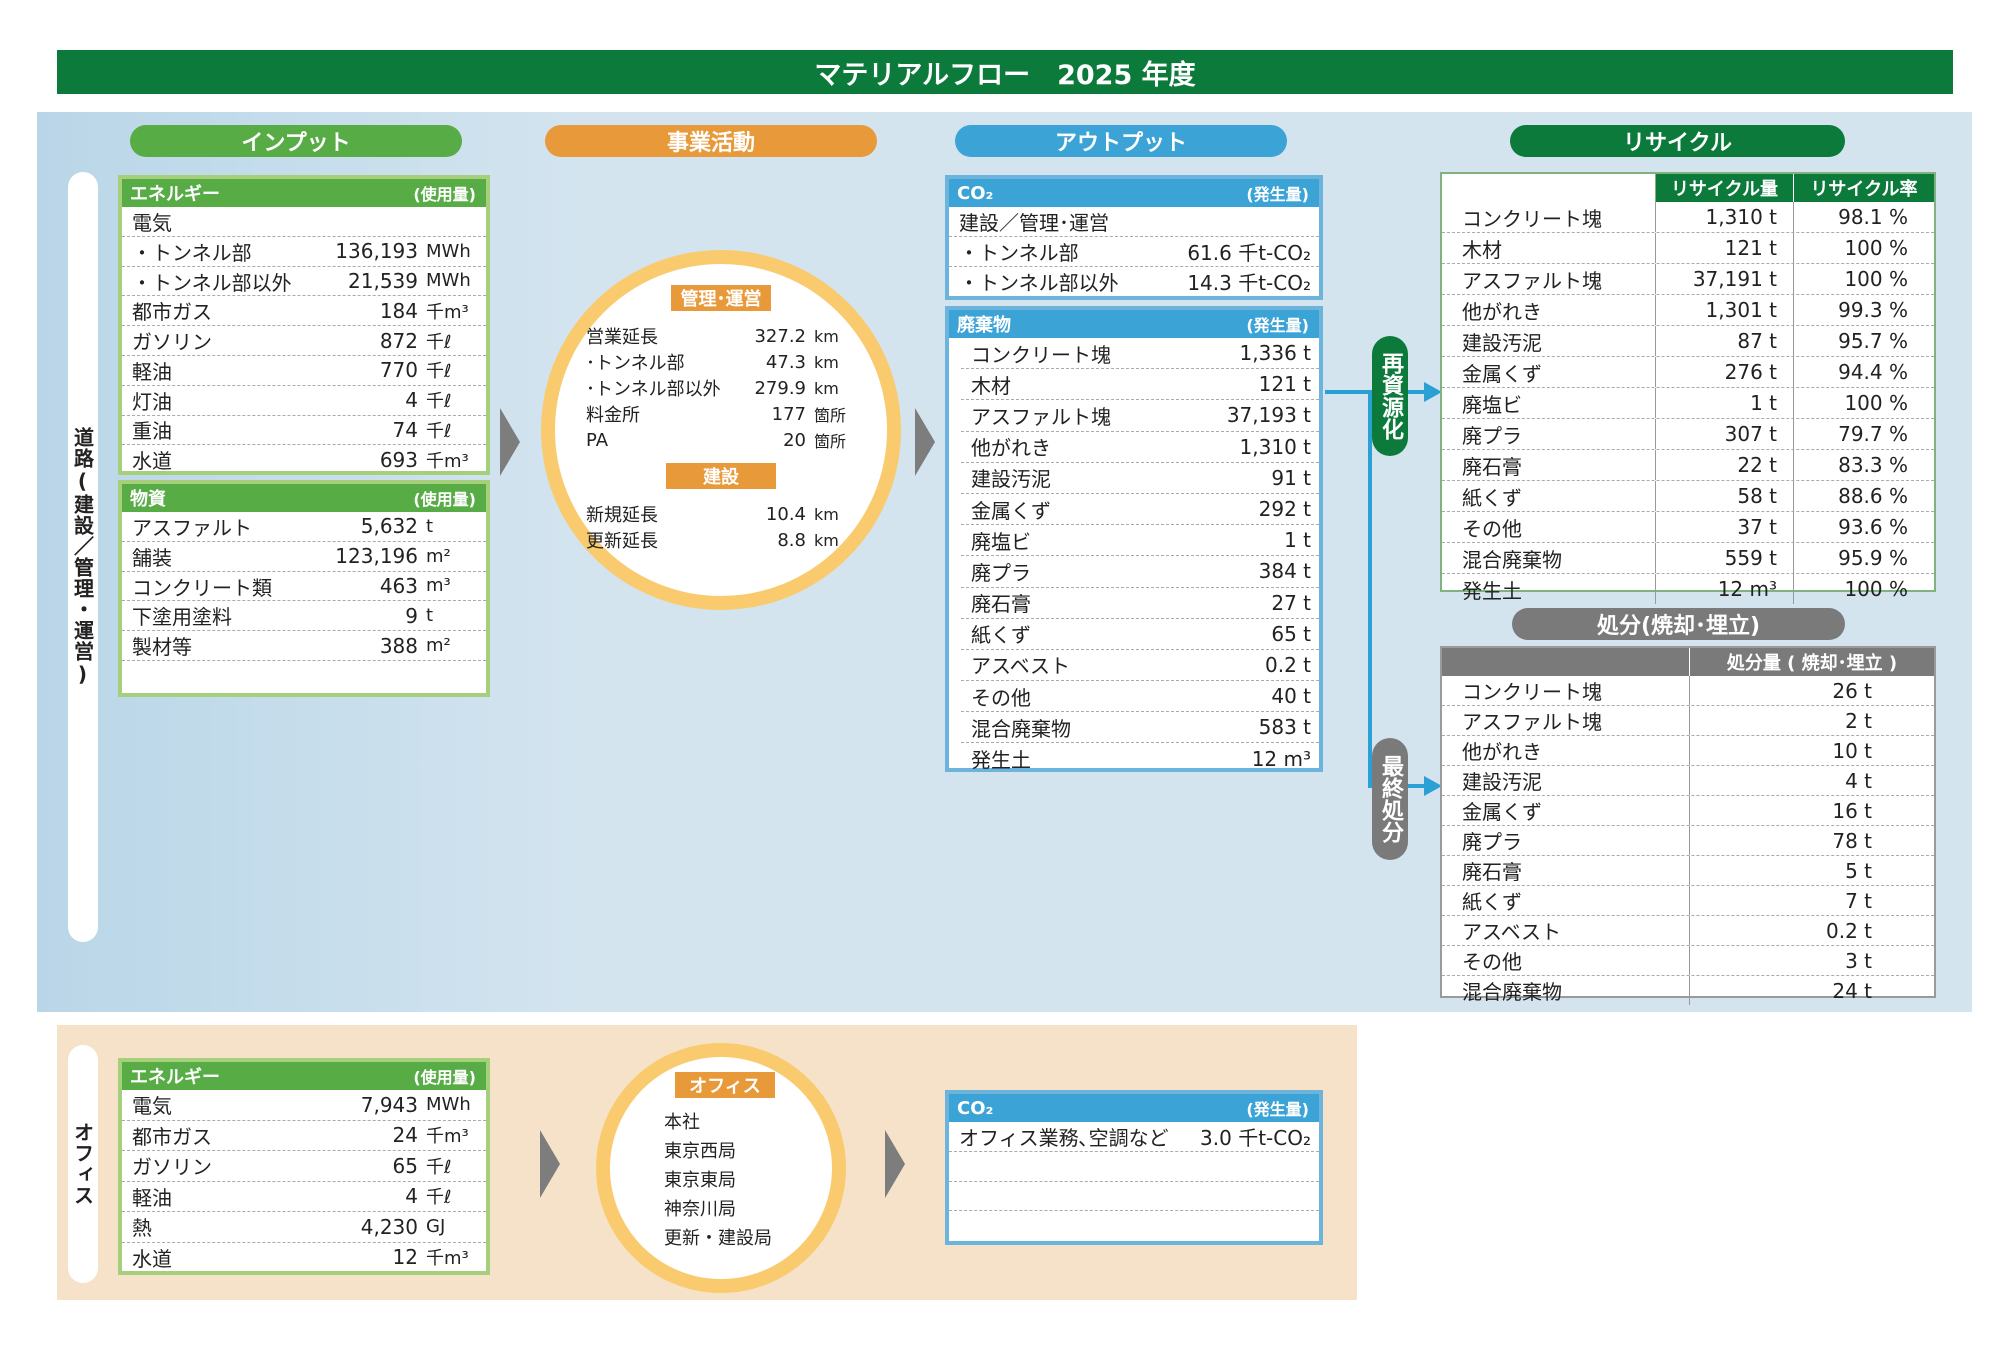  Describe the element at coordinates (1134, 1197) in the screenshot. I see `table-row` at that location.